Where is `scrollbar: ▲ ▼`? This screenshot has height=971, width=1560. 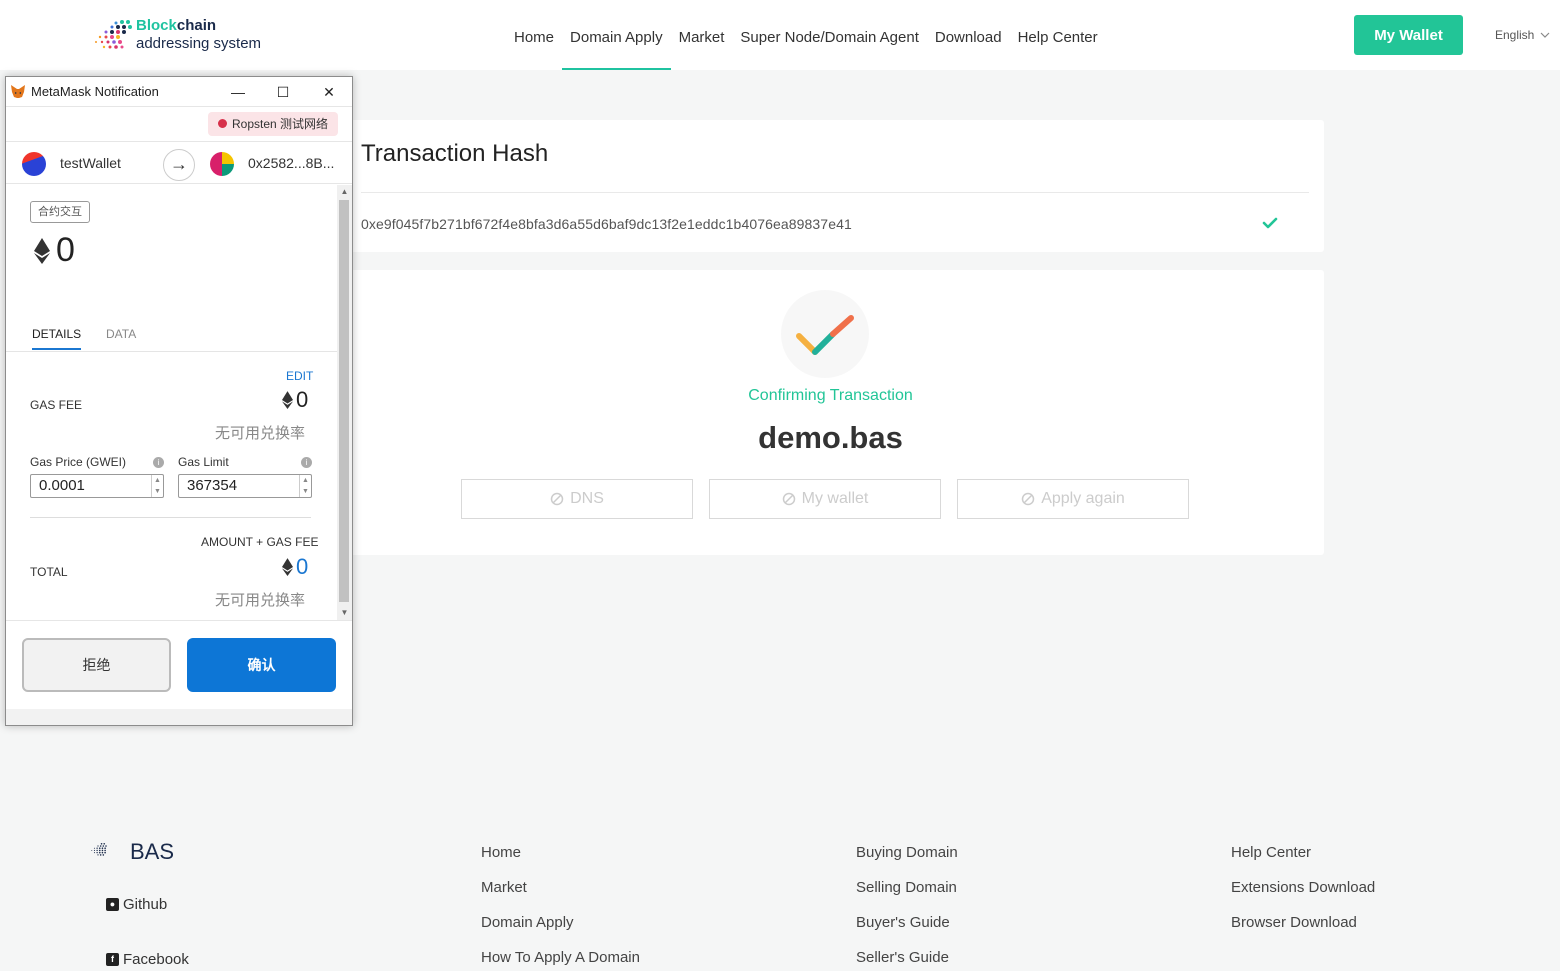 scrollbar: ▲ ▼ is located at coordinates (344, 402).